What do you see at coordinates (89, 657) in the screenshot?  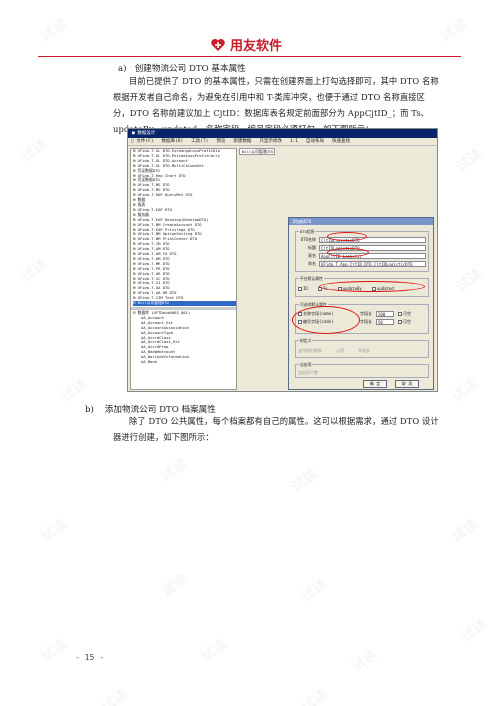 I see `page-number: - 15 -` at bounding box center [89, 657].